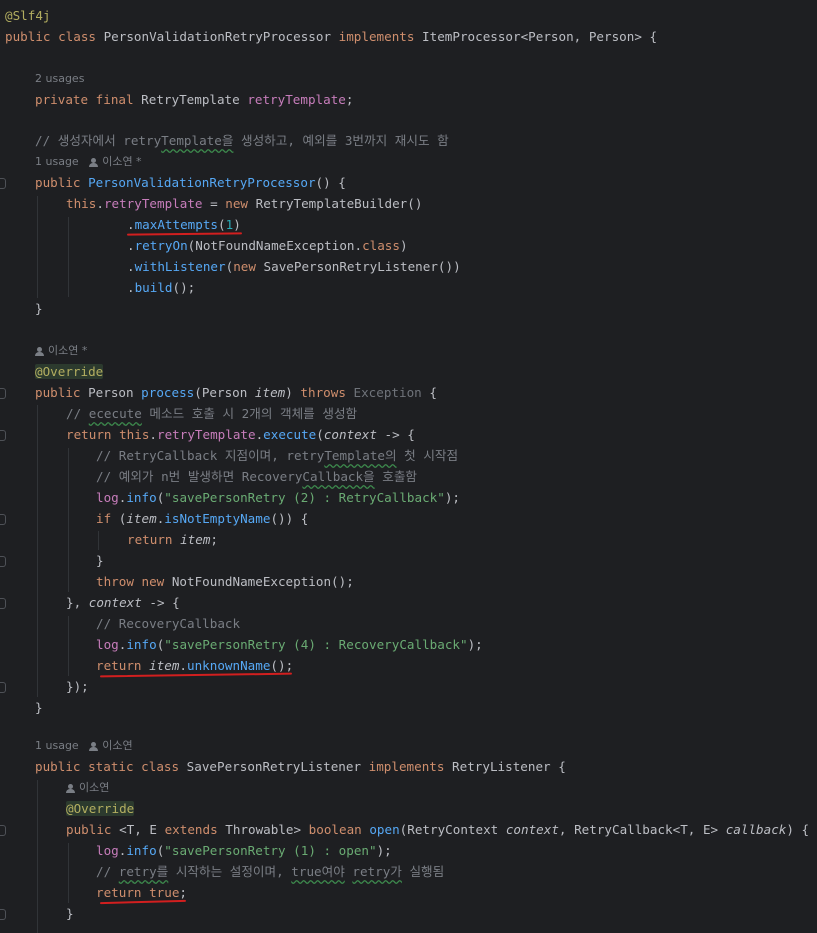  What do you see at coordinates (229, 665) in the screenshot?
I see `code-token: unknownName` at bounding box center [229, 665].